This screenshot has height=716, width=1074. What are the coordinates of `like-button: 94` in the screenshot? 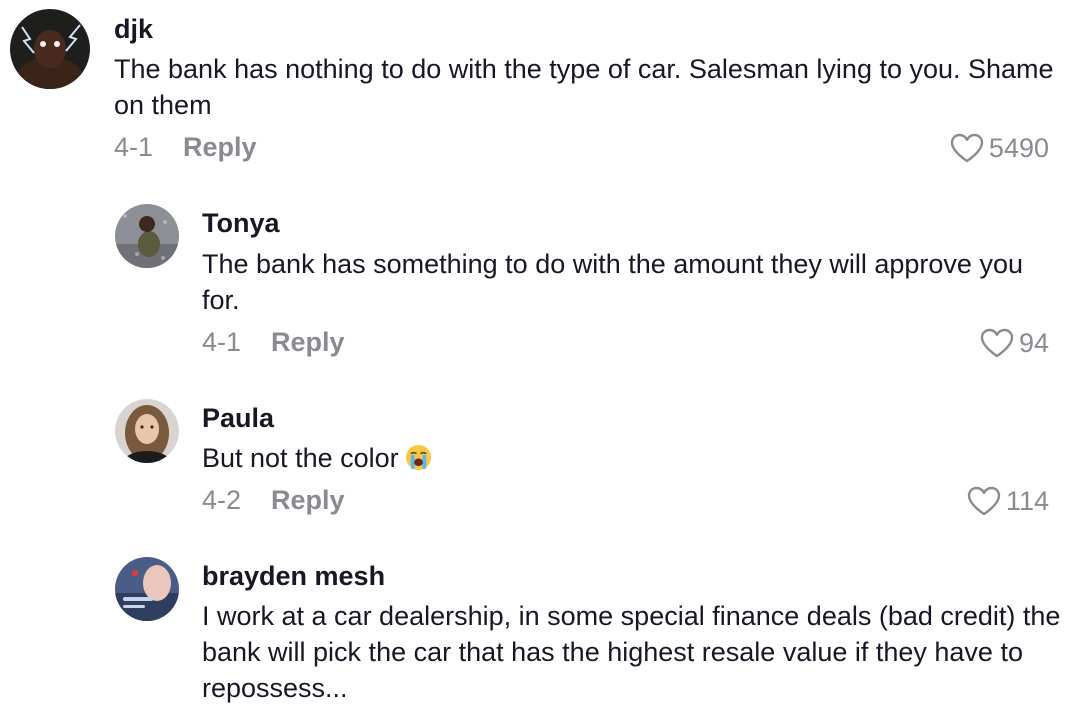 It's located at (1014, 343).